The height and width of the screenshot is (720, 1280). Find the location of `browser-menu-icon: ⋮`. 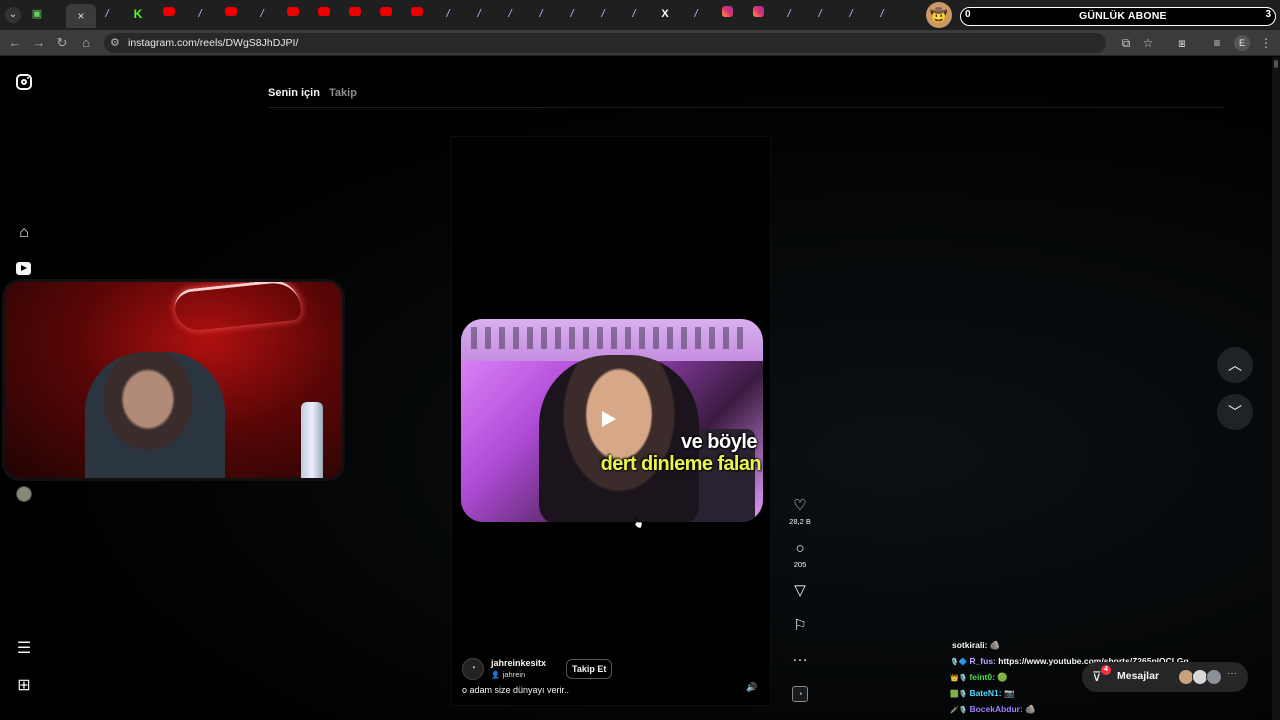

browser-menu-icon: ⋮ is located at coordinates (1266, 43).